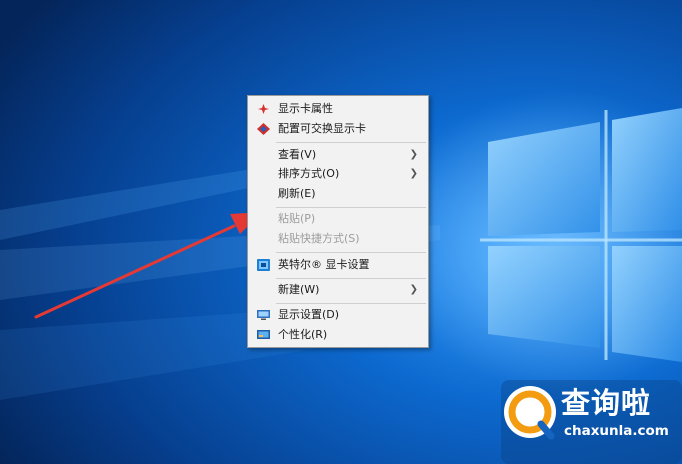  Describe the element at coordinates (263, 315) in the screenshot. I see `display-settings-icon` at that location.